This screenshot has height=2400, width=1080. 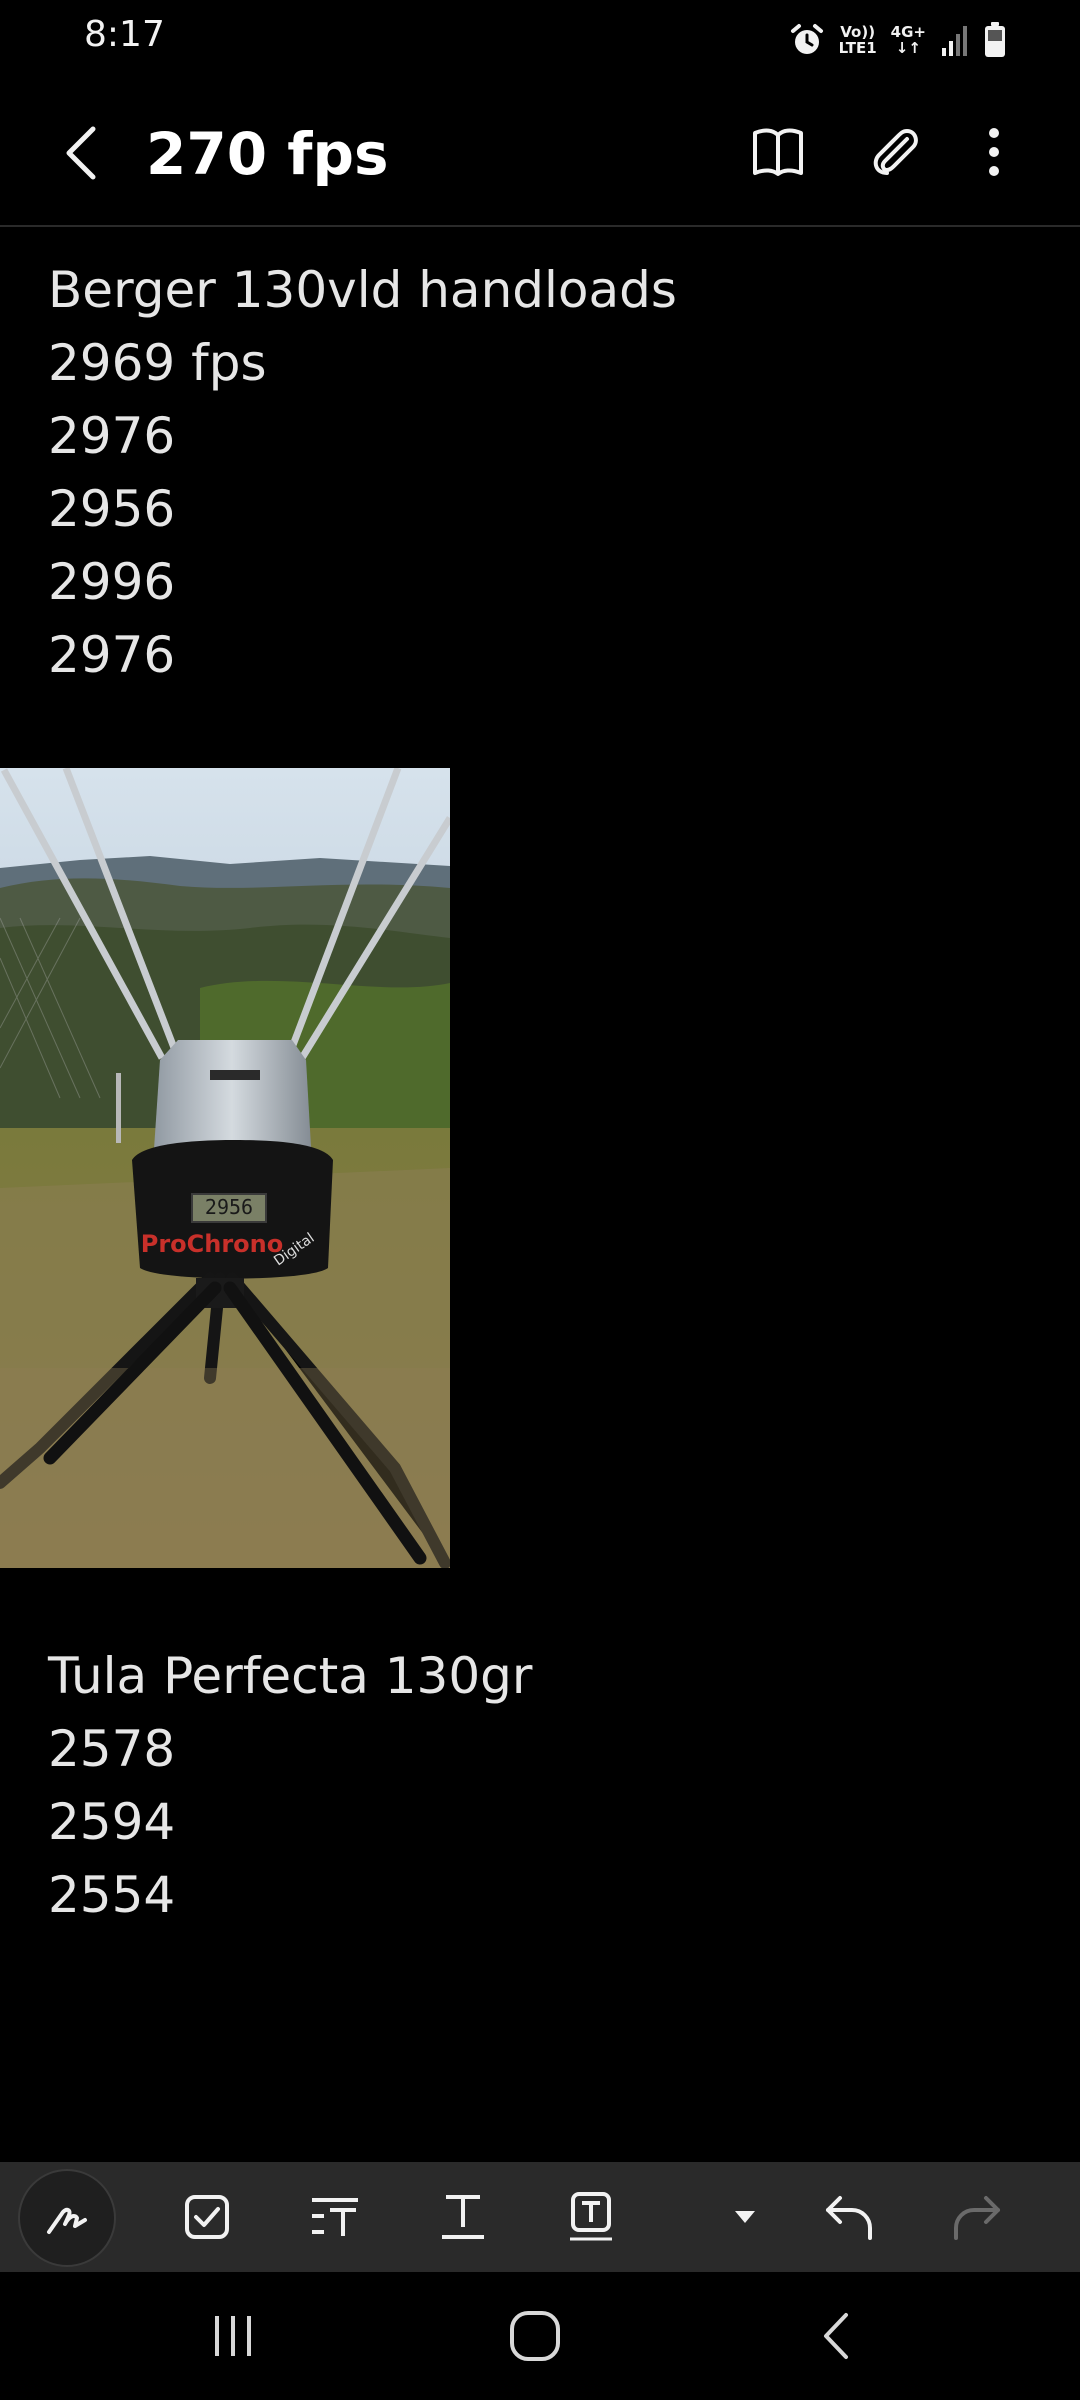 I want to click on chronograph-display-reading: 2956, so click(x=229, y=1207).